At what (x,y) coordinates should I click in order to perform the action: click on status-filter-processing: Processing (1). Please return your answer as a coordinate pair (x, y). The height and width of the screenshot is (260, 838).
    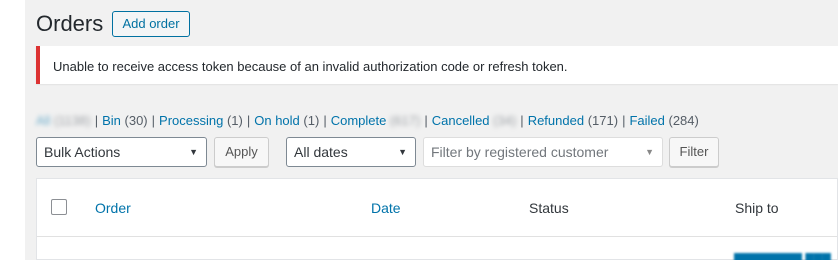
    Looking at the image, I should click on (201, 121).